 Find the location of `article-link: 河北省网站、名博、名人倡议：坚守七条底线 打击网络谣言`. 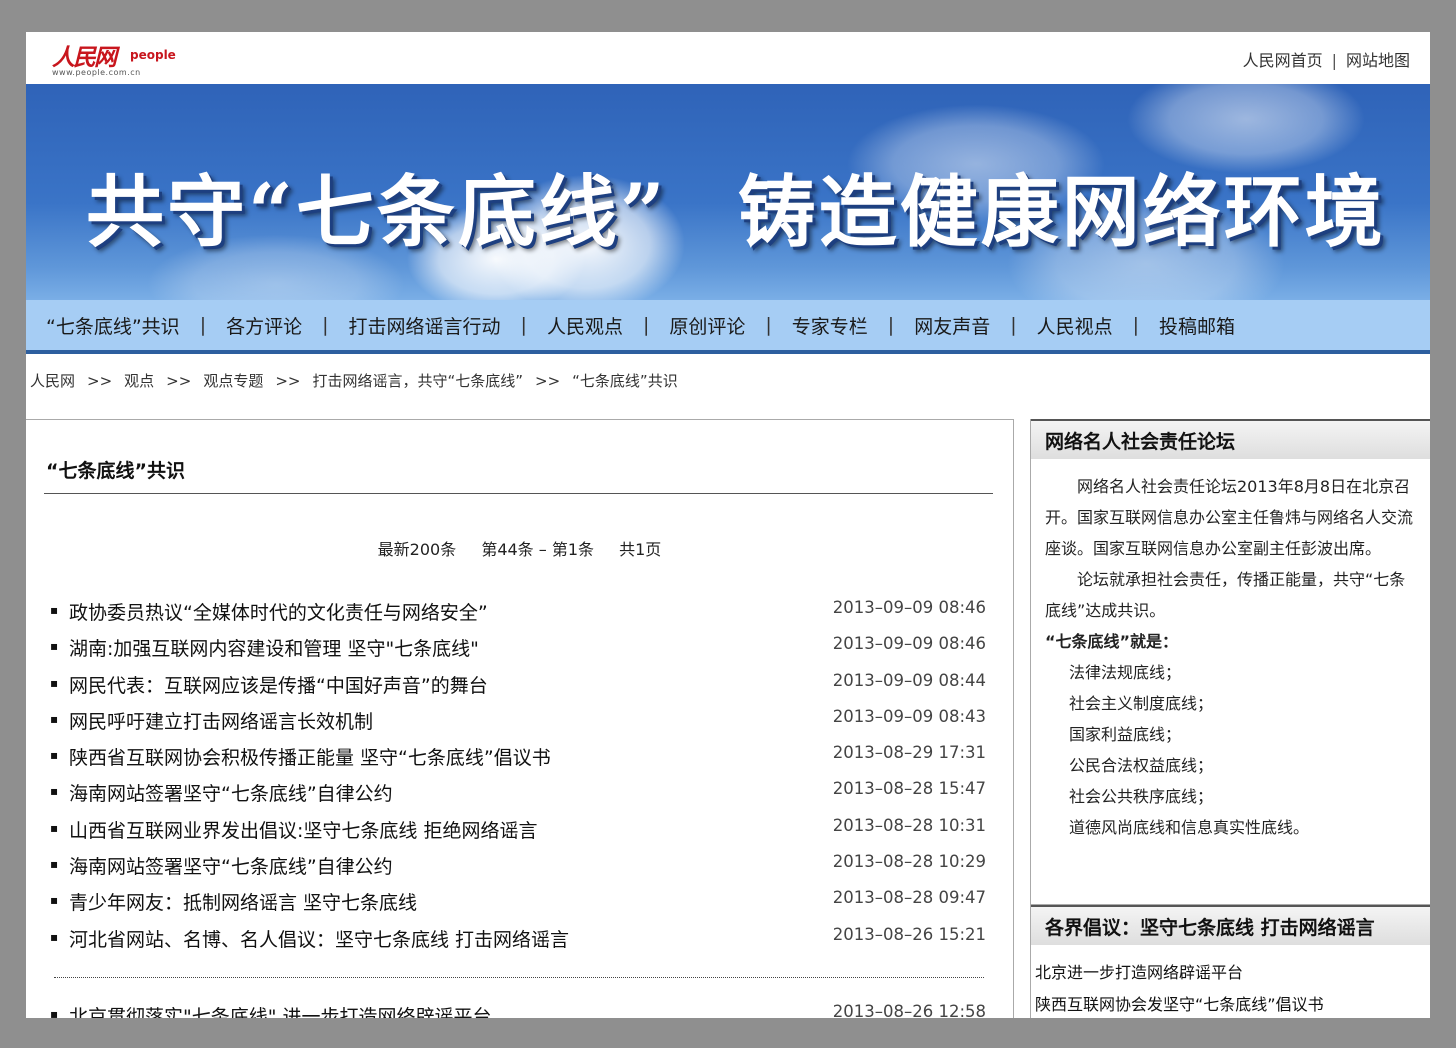

article-link: 河北省网站、名博、名人倡议：坚守七条底线 打击网络谣言 is located at coordinates (319, 938).